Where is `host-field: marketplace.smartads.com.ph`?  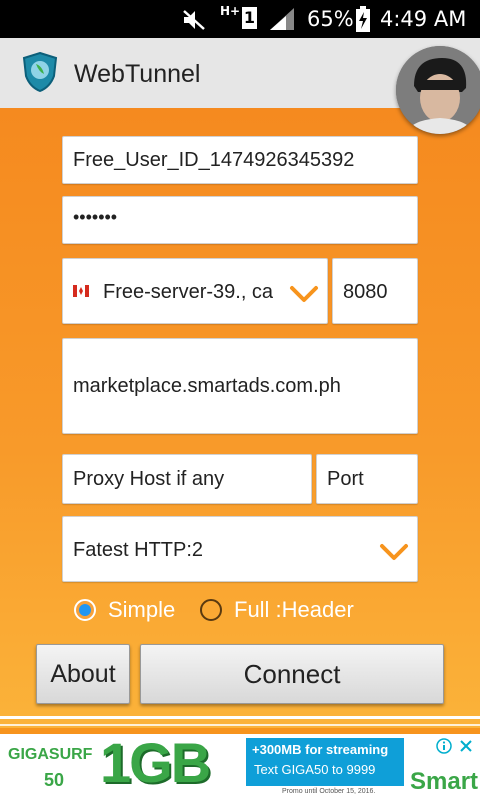 host-field: marketplace.smartads.com.ph is located at coordinates (240, 386).